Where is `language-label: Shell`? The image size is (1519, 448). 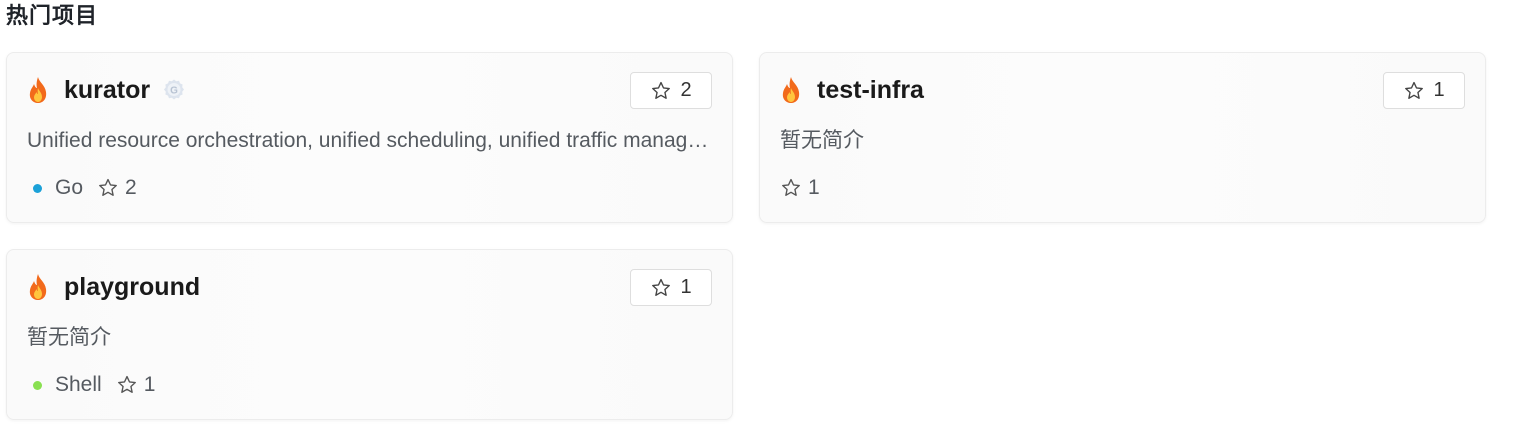 language-label: Shell is located at coordinates (78, 384).